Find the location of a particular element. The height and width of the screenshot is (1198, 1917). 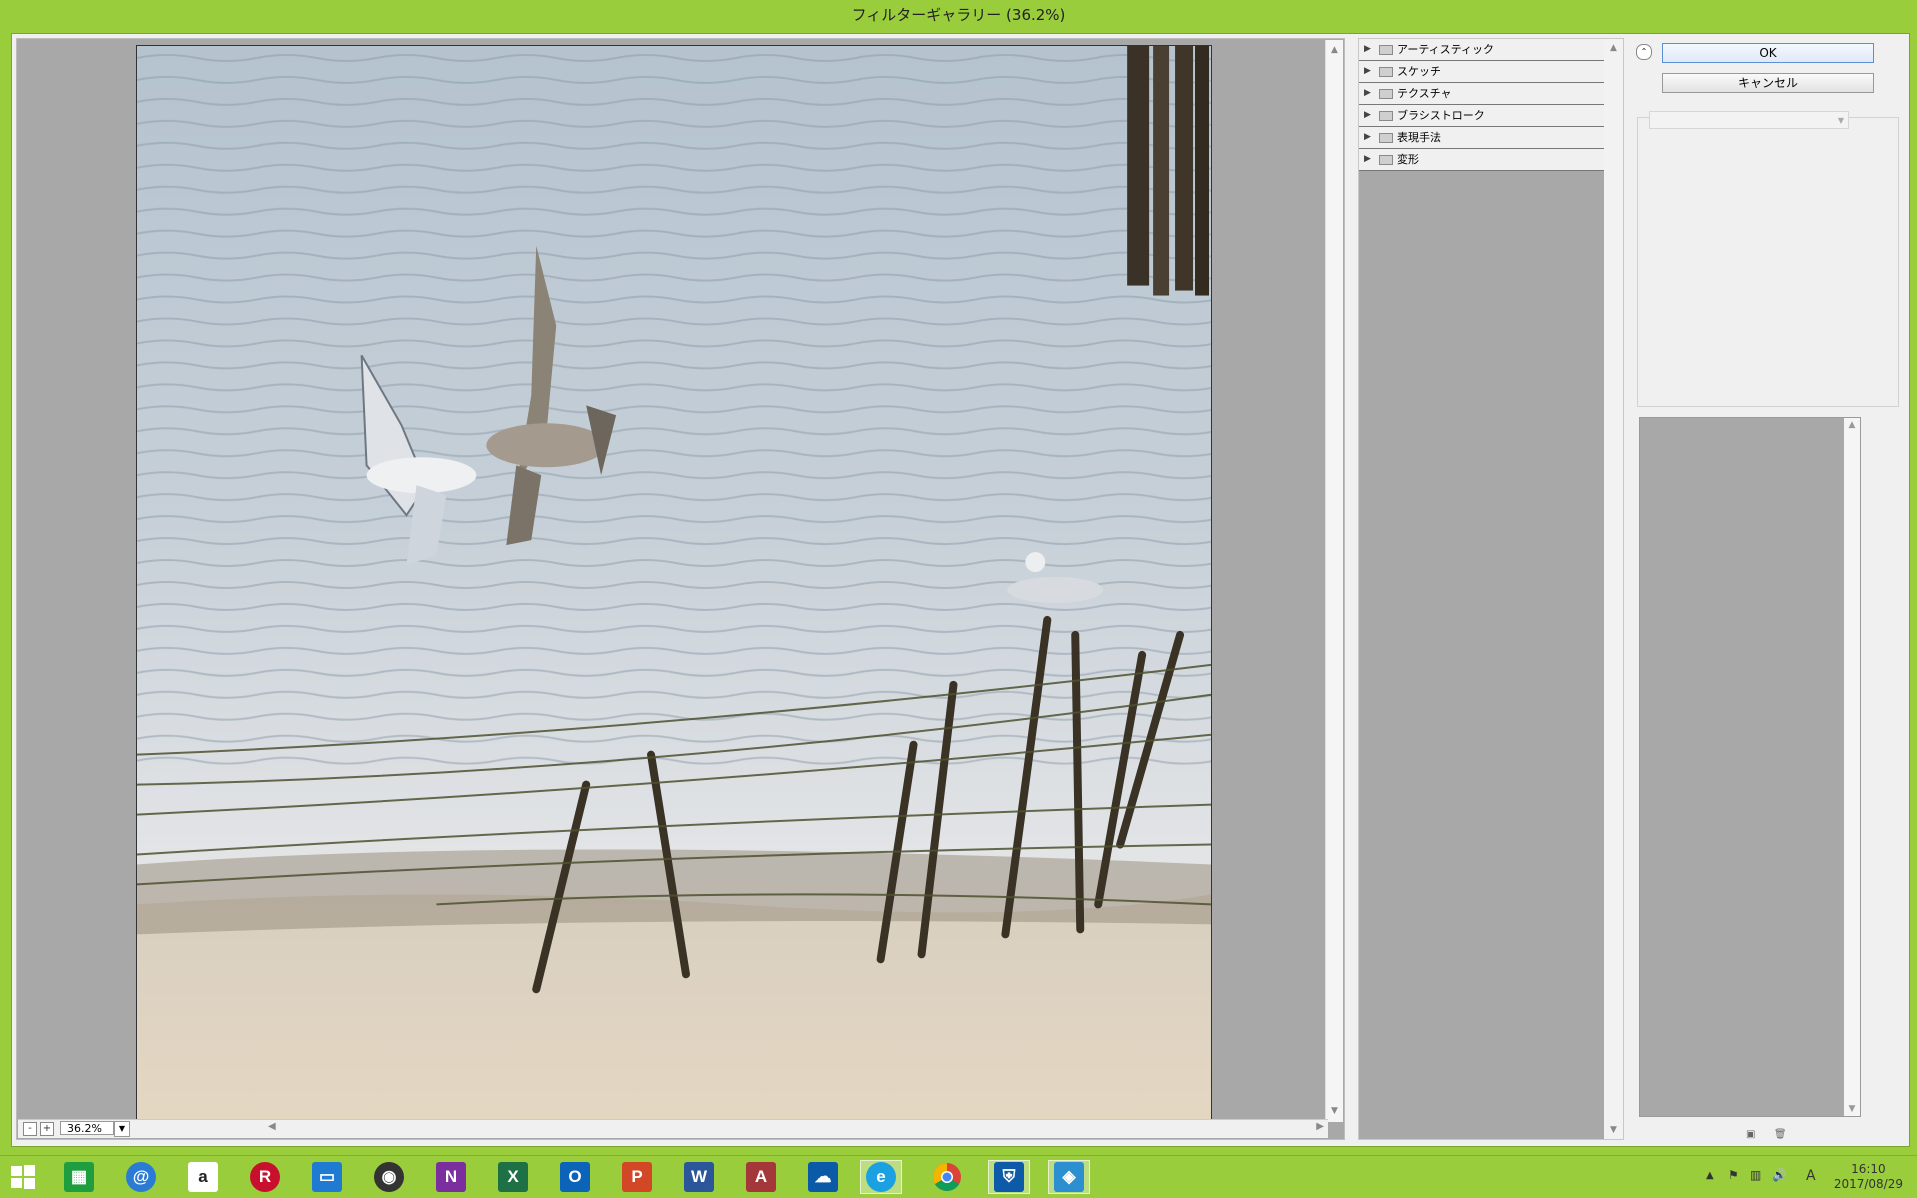

taskbar-app-store: ▦ is located at coordinates (79, 1177).